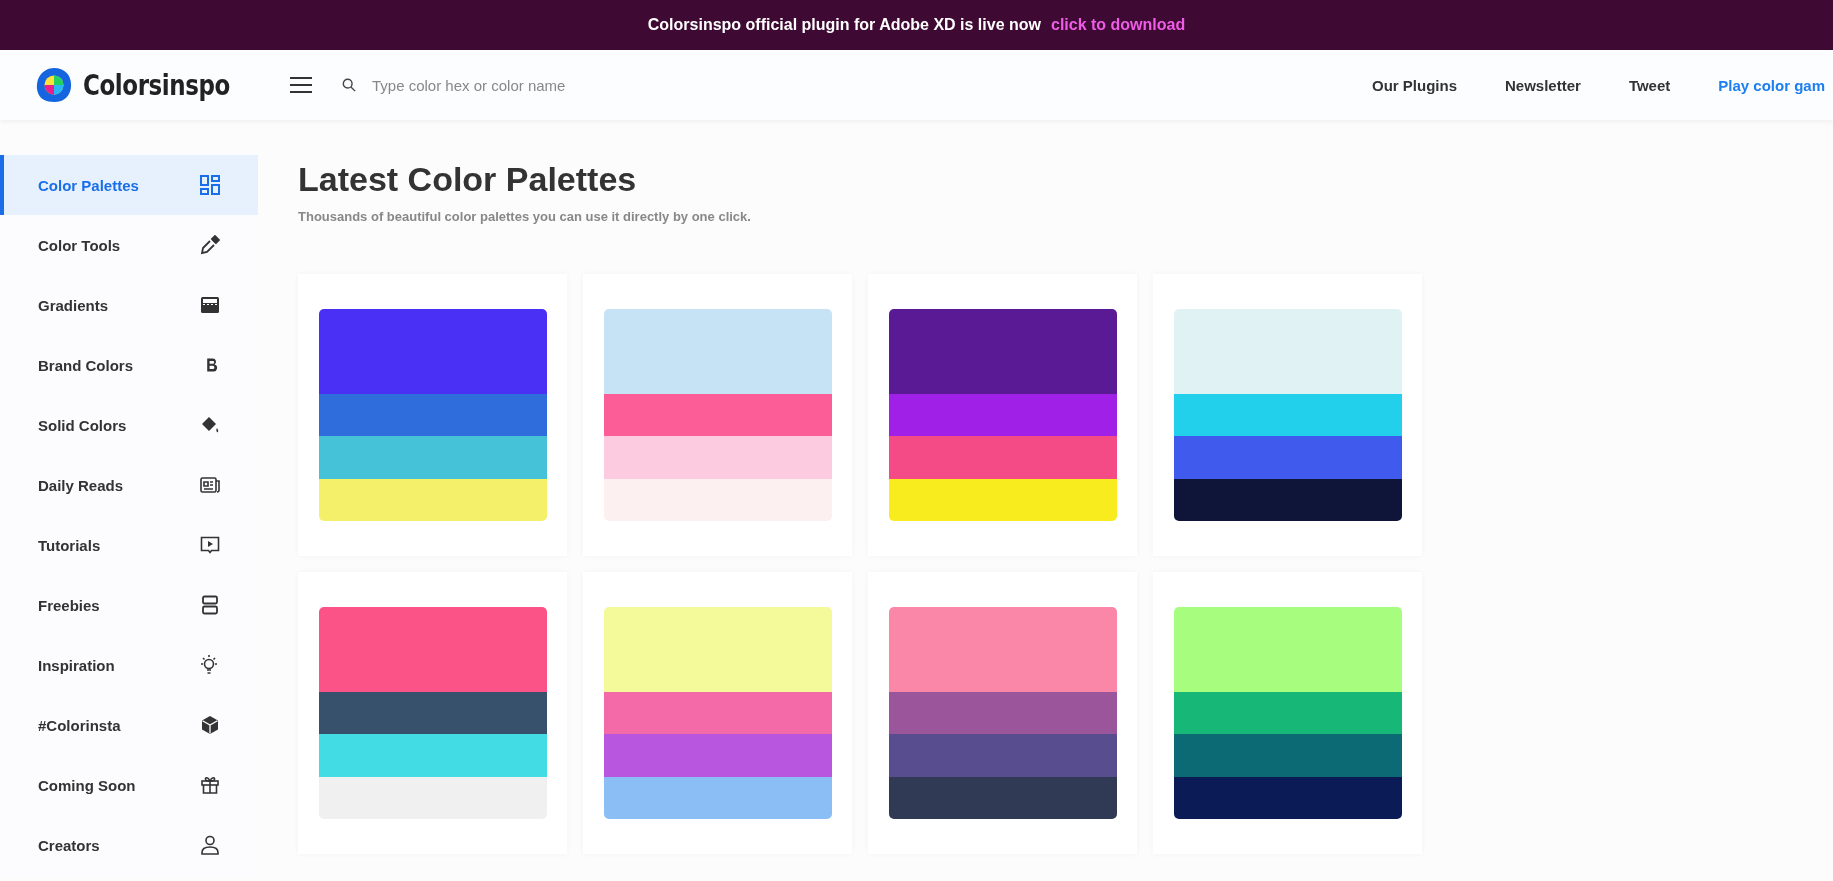 This screenshot has height=881, width=1833. Describe the element at coordinates (129, 185) in the screenshot. I see `sidebar-item: Color Palettes` at that location.